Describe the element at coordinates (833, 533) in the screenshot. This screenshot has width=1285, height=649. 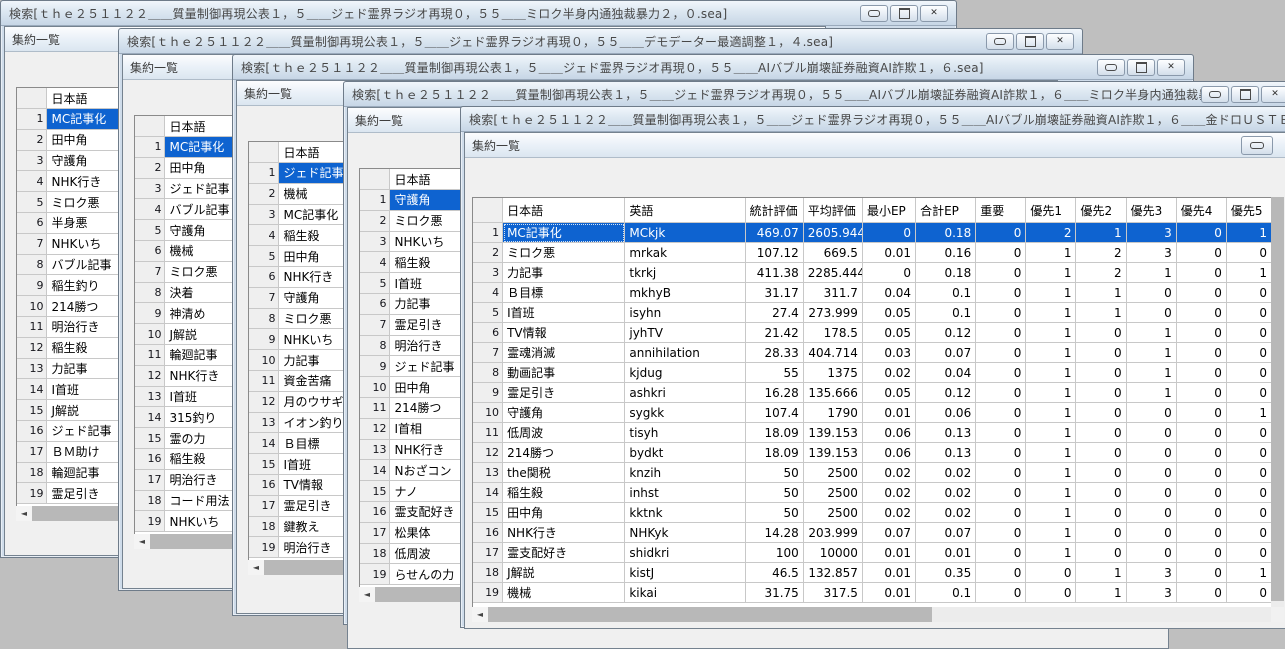
I see `cell: 203.999` at that location.